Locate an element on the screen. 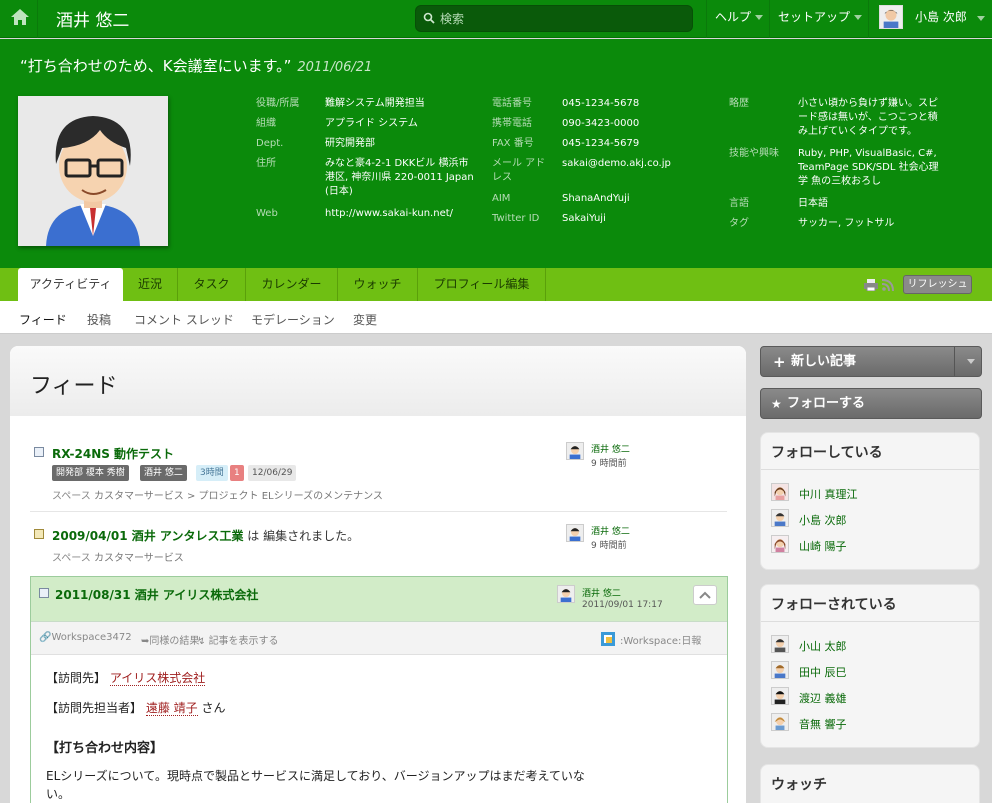  follow-button: ★ フォローする is located at coordinates (871, 403).